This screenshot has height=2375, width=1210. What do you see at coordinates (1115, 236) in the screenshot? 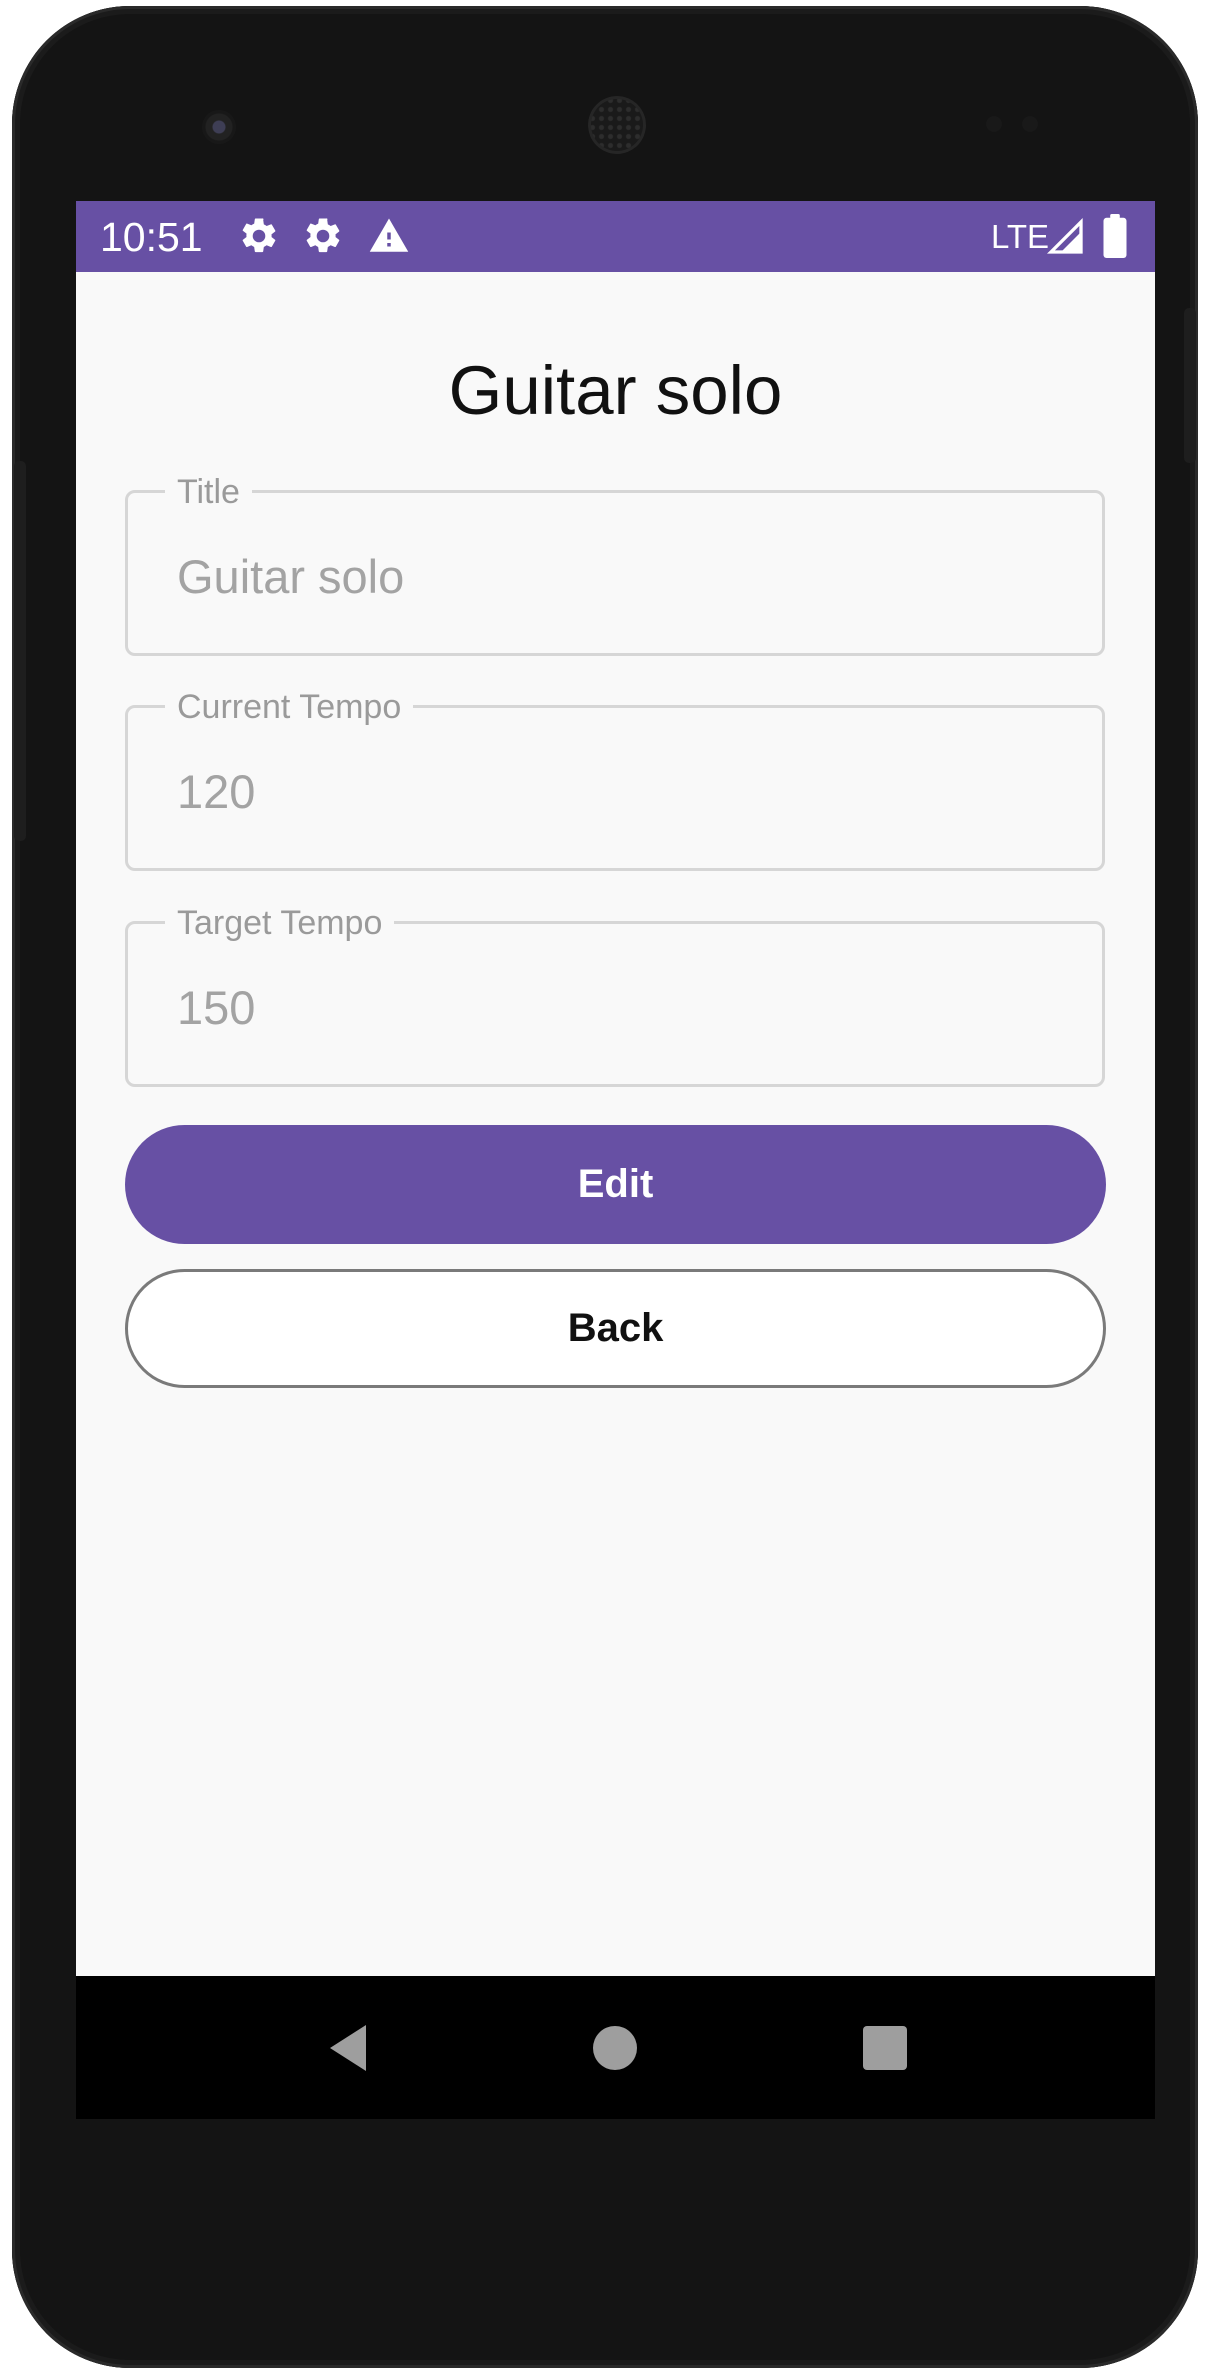
I see `battery-icon` at bounding box center [1115, 236].